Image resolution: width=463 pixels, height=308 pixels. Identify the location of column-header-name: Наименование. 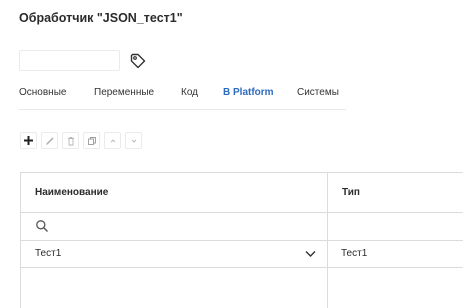
(71, 192).